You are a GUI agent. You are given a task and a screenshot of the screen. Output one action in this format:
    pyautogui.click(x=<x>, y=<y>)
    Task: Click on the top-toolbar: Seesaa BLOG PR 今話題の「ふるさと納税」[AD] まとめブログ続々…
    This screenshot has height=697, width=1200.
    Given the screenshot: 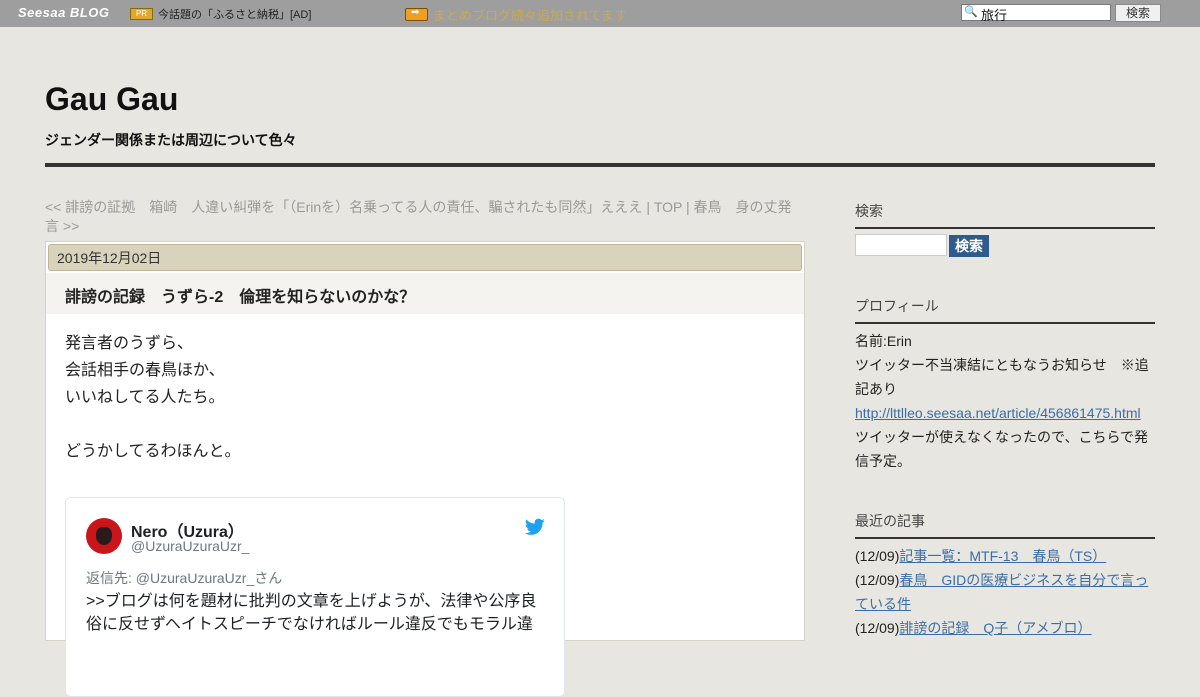 What is the action you would take?
    pyautogui.click(x=600, y=13)
    